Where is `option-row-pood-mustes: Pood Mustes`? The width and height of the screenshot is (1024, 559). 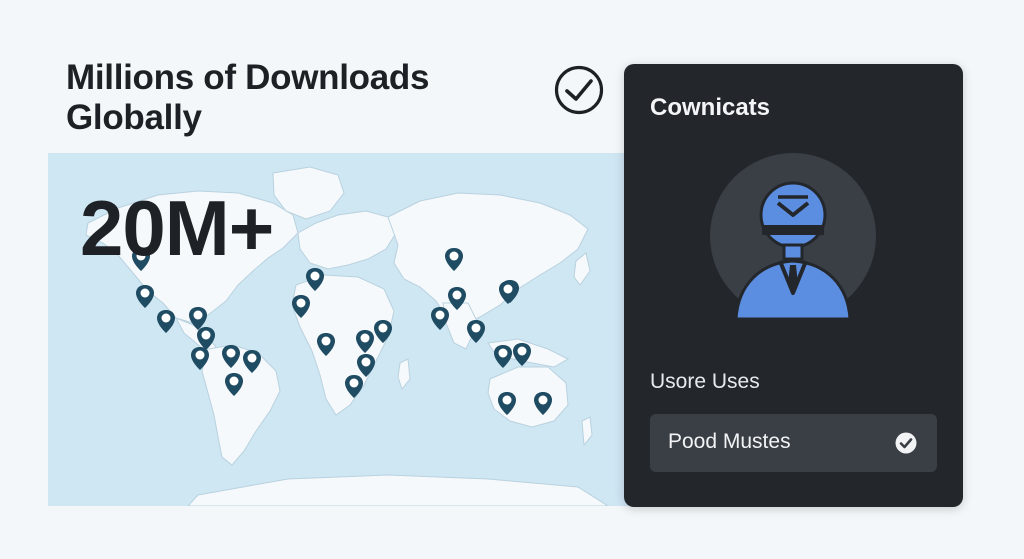
option-row-pood-mustes: Pood Mustes is located at coordinates (793, 443).